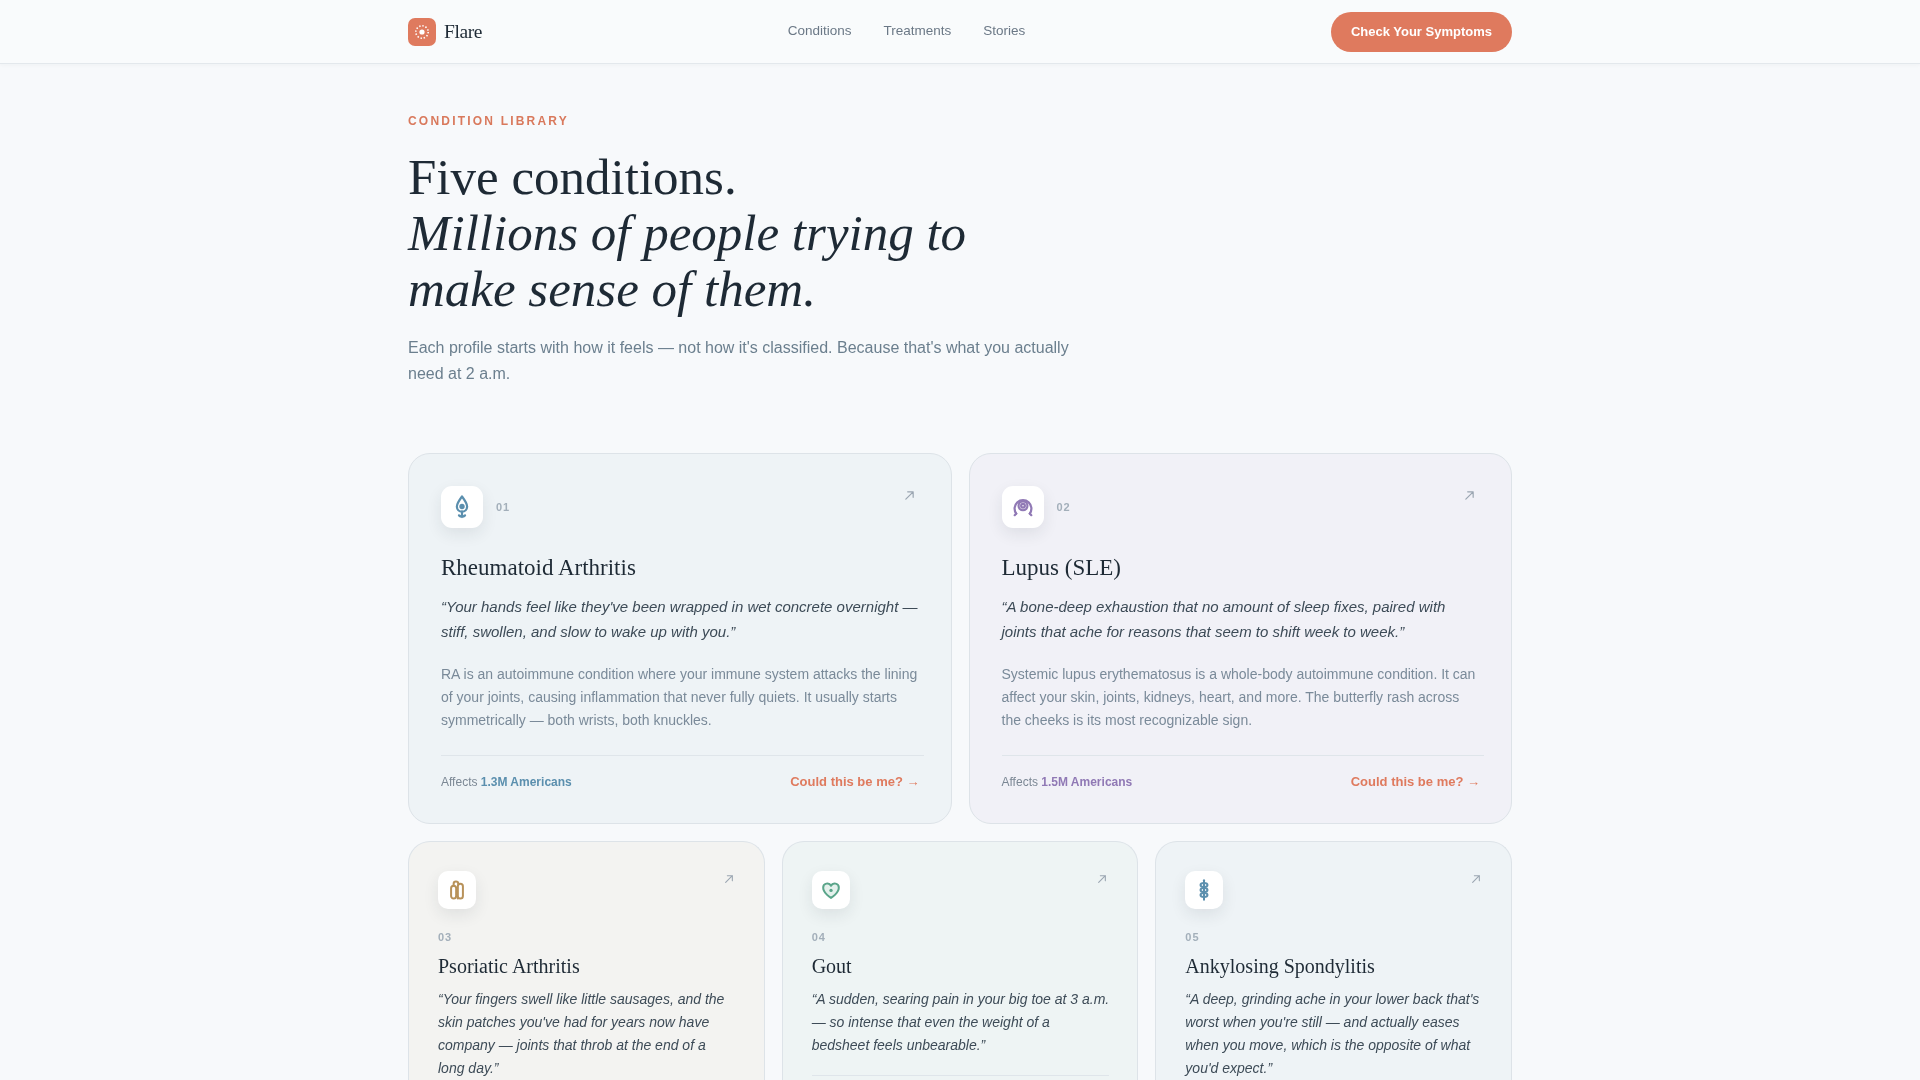 This screenshot has width=1920, height=1080. What do you see at coordinates (680, 619) in the screenshot?
I see `symptom-quote: “Your hands feel like they've been wrapped in wet concrete overnight — stiff, swollen, and slow to wake up with you.”` at bounding box center [680, 619].